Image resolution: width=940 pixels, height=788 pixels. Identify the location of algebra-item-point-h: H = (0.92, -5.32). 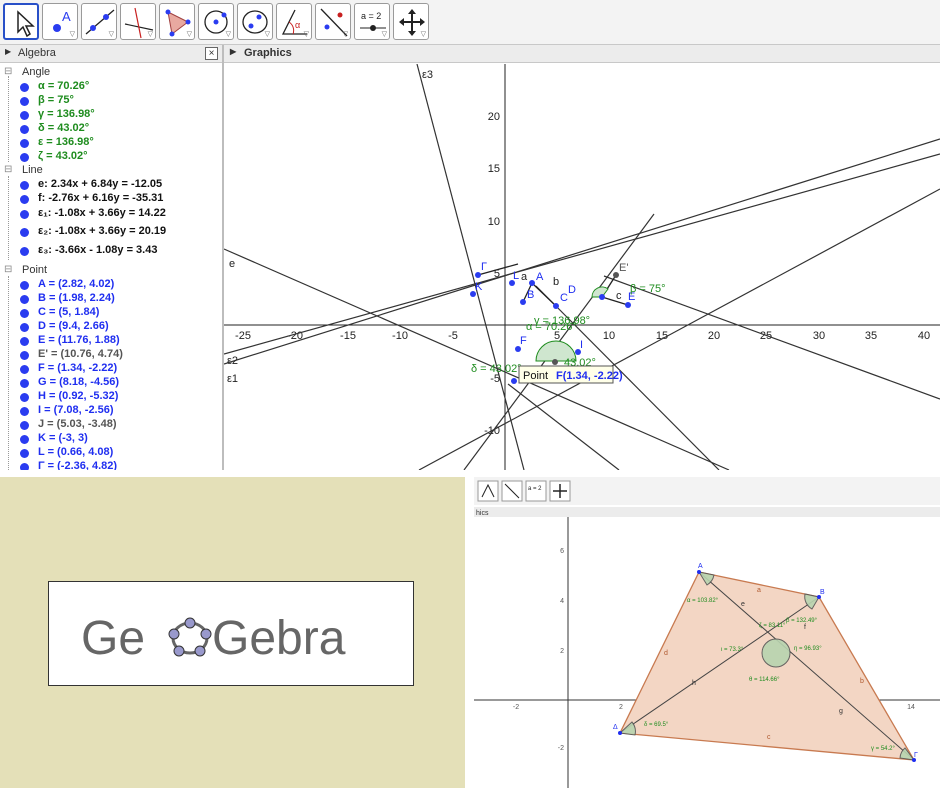
(111, 397).